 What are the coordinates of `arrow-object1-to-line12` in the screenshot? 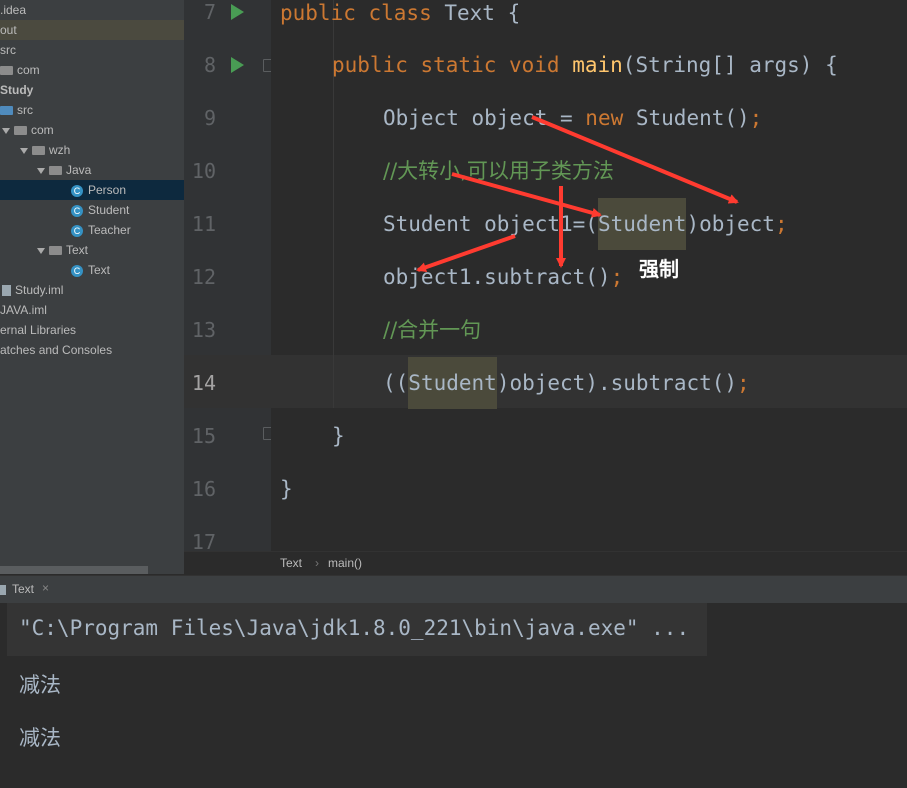 It's located at (466, 253).